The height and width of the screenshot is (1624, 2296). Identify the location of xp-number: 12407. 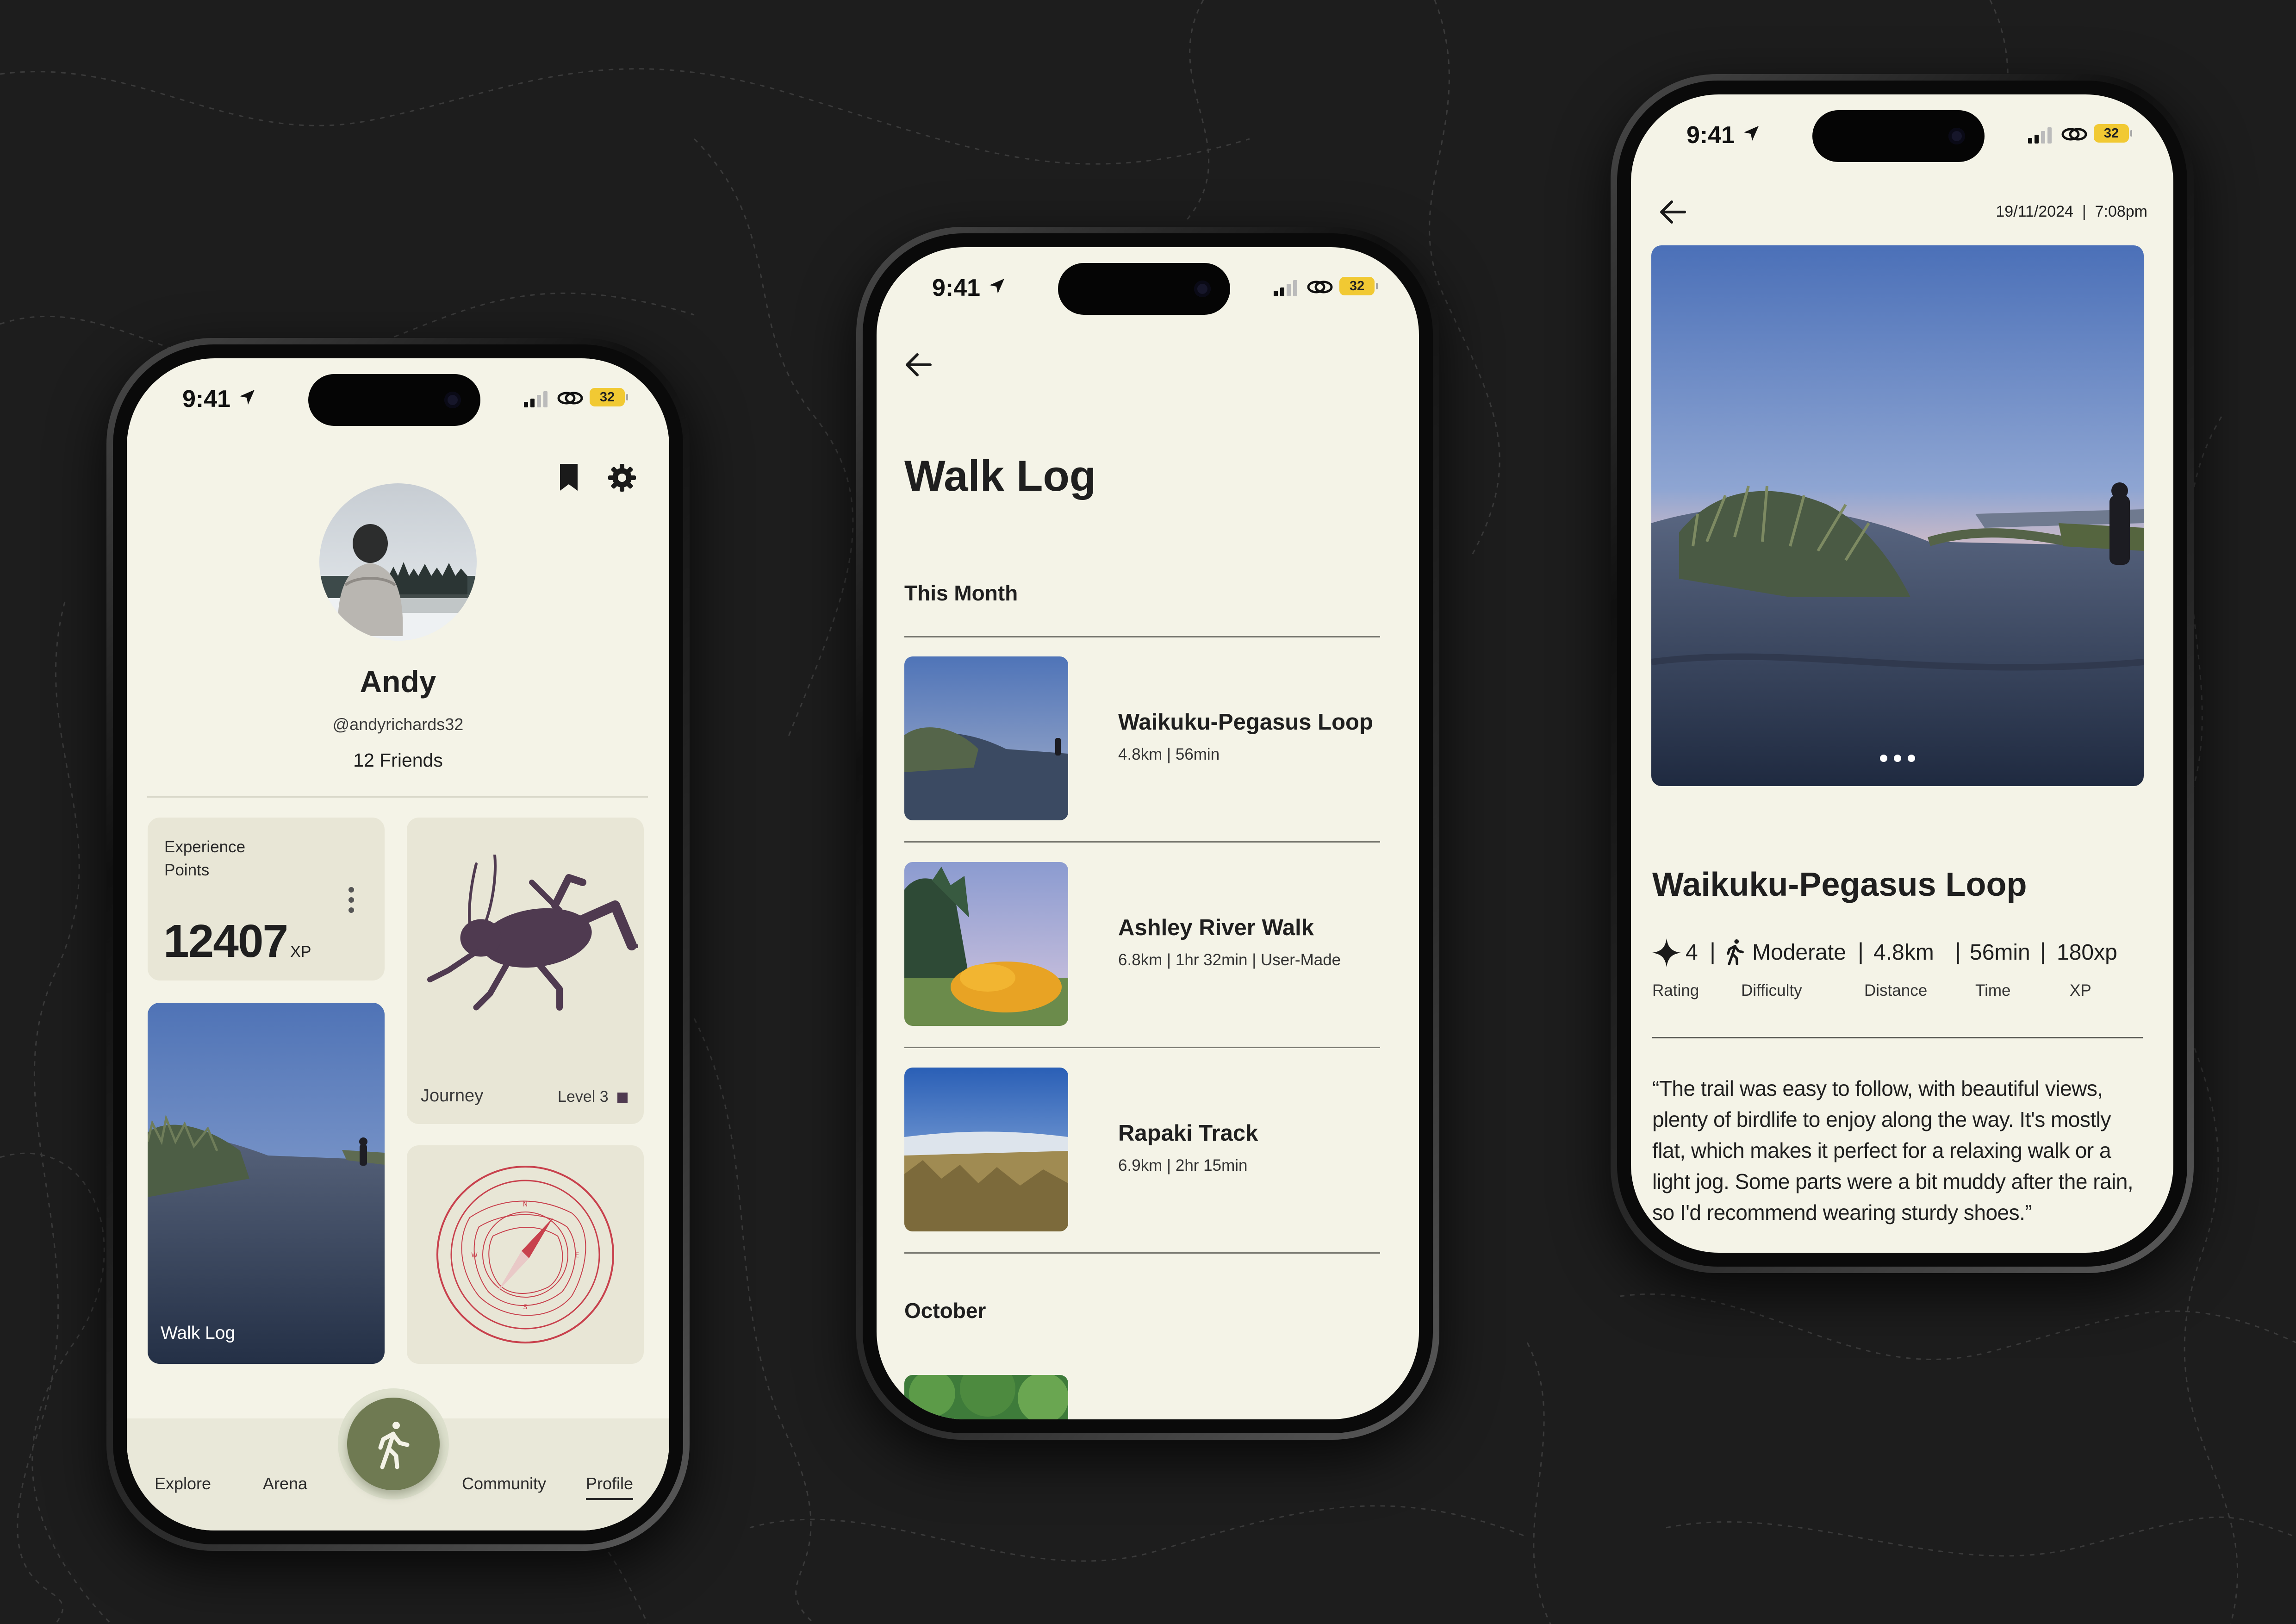
(225, 941).